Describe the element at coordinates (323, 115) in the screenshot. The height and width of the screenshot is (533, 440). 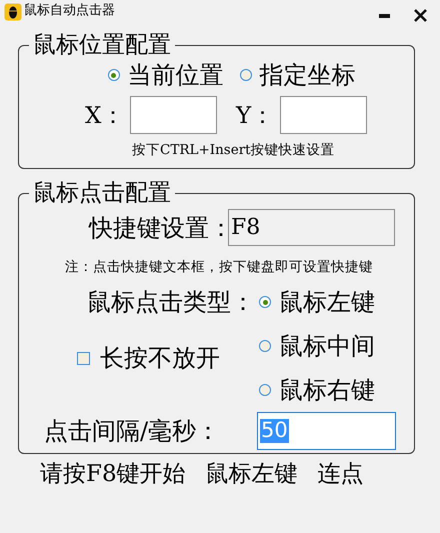
I see `y-field` at that location.